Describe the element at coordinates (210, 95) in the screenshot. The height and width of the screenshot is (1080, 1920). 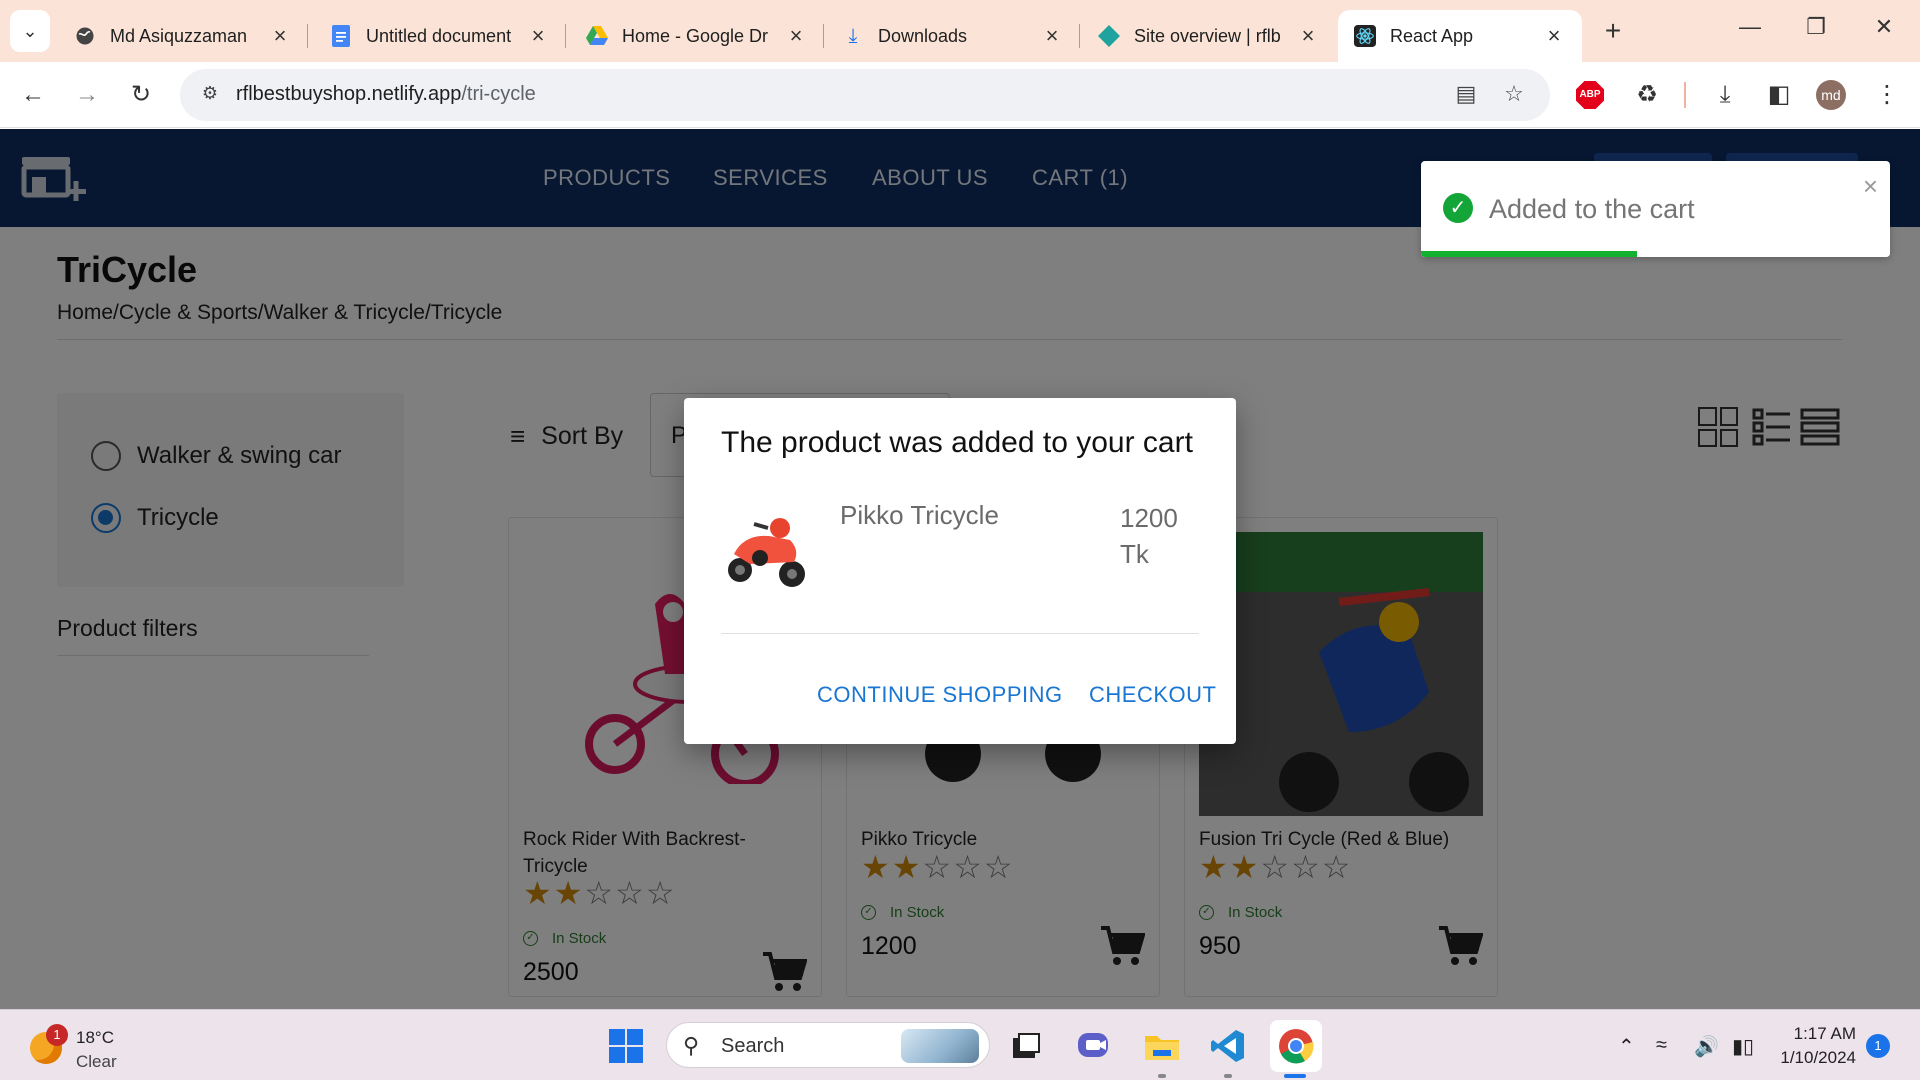
I see `site-settings-icon: ⚙` at that location.